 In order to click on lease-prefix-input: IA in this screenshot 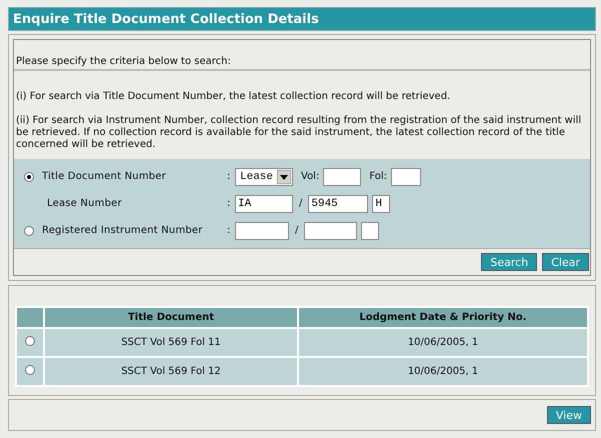, I will do `click(264, 203)`.